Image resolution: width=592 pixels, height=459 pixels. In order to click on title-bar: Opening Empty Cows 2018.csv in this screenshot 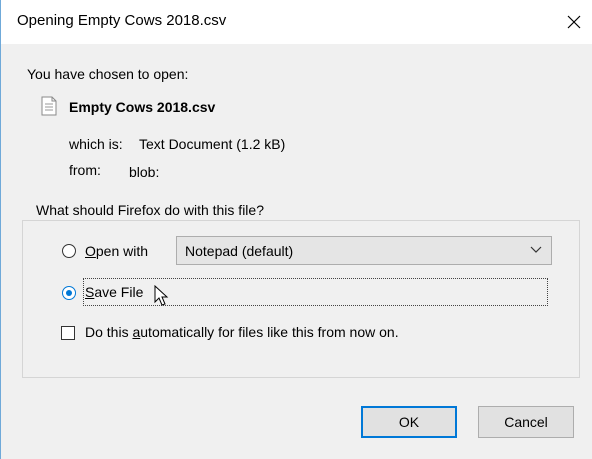, I will do `click(296, 22)`.